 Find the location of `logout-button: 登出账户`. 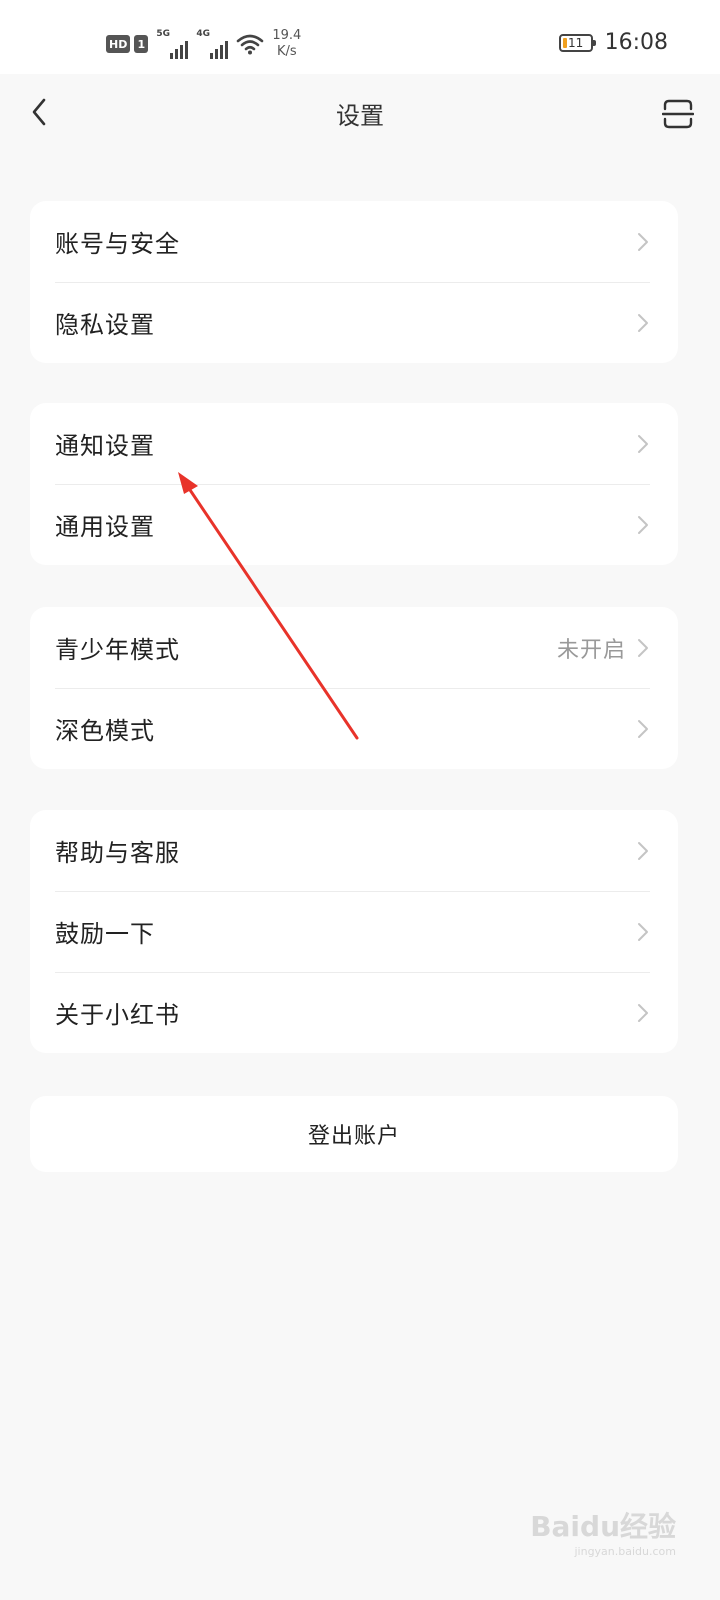

logout-button: 登出账户 is located at coordinates (354, 1134).